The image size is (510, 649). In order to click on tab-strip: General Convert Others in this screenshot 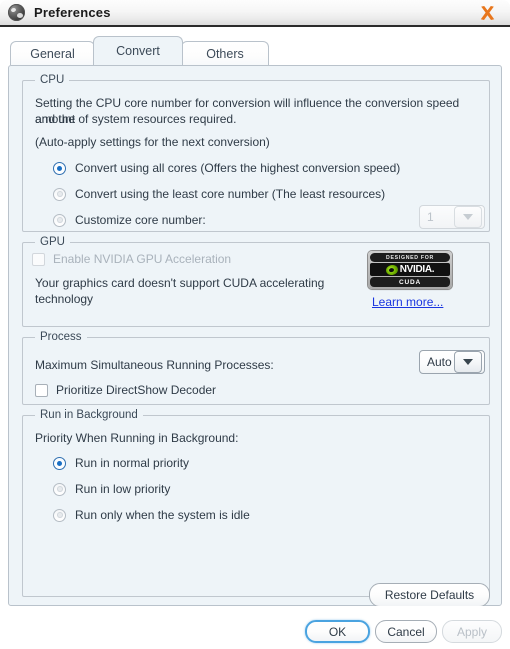, I will do `click(255, 50)`.